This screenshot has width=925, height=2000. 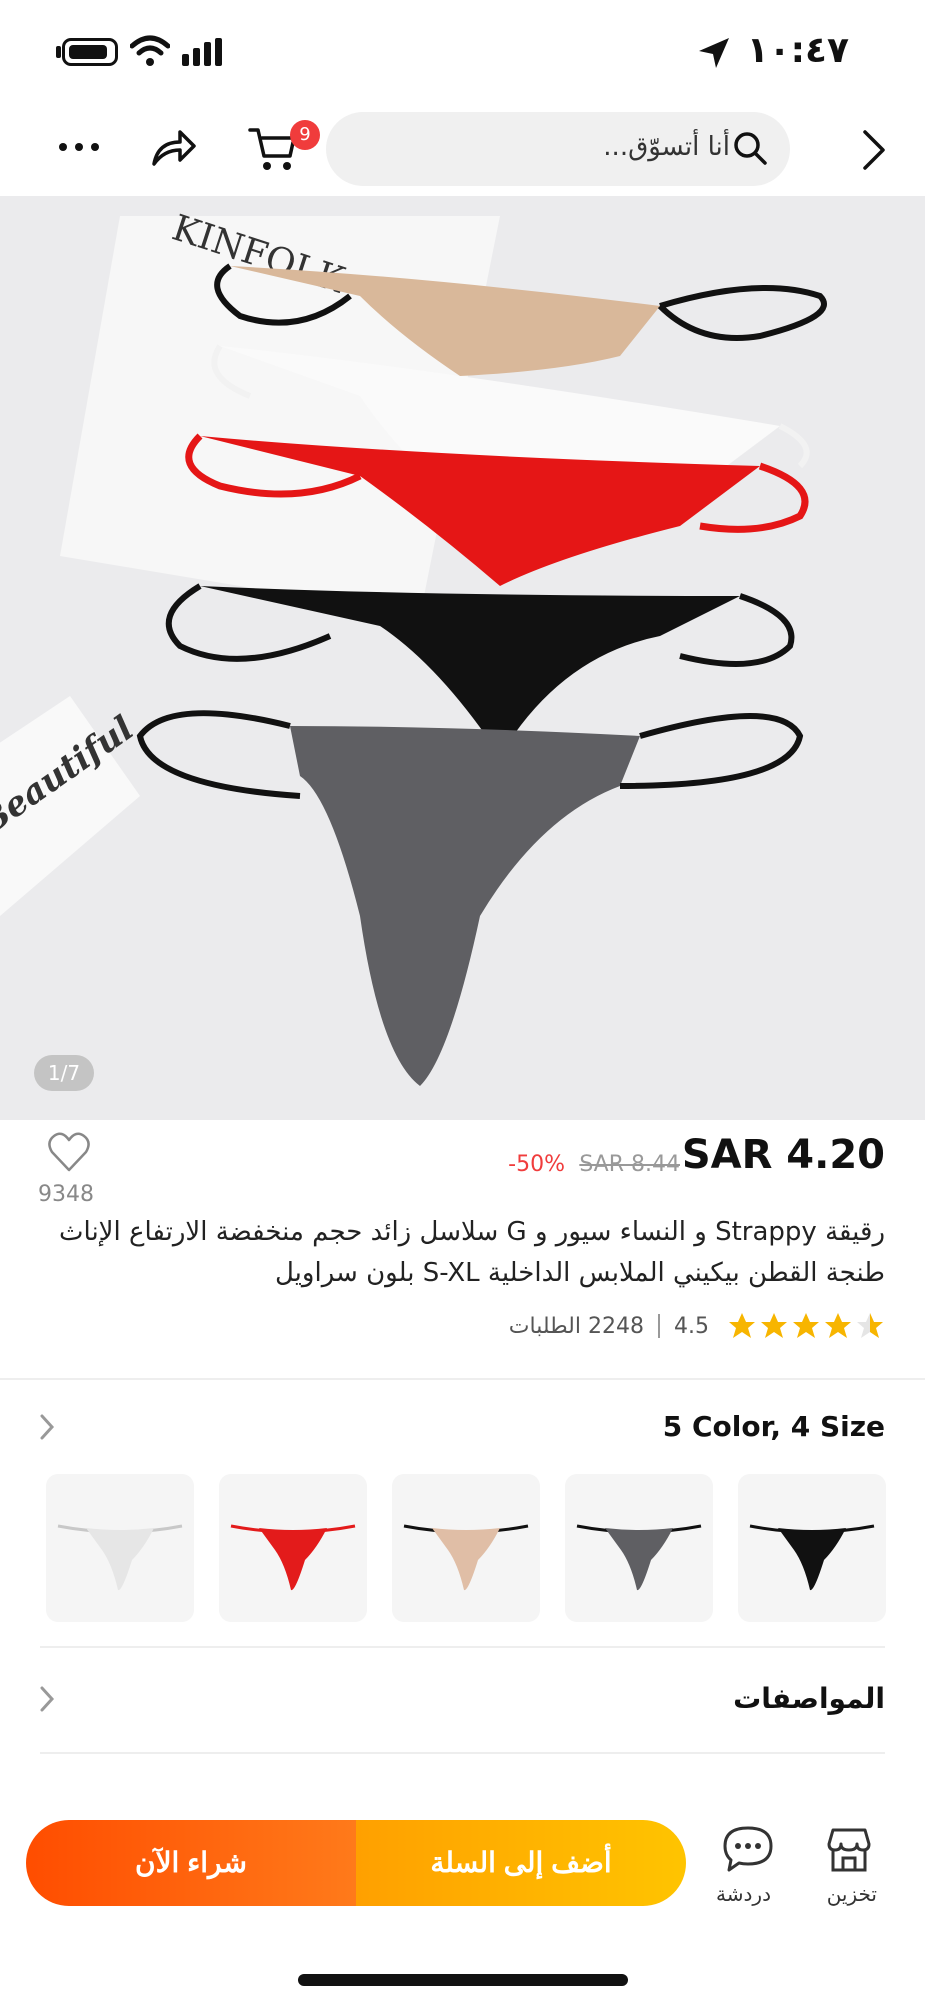 I want to click on discount-badge: -50%, so click(x=536, y=1164).